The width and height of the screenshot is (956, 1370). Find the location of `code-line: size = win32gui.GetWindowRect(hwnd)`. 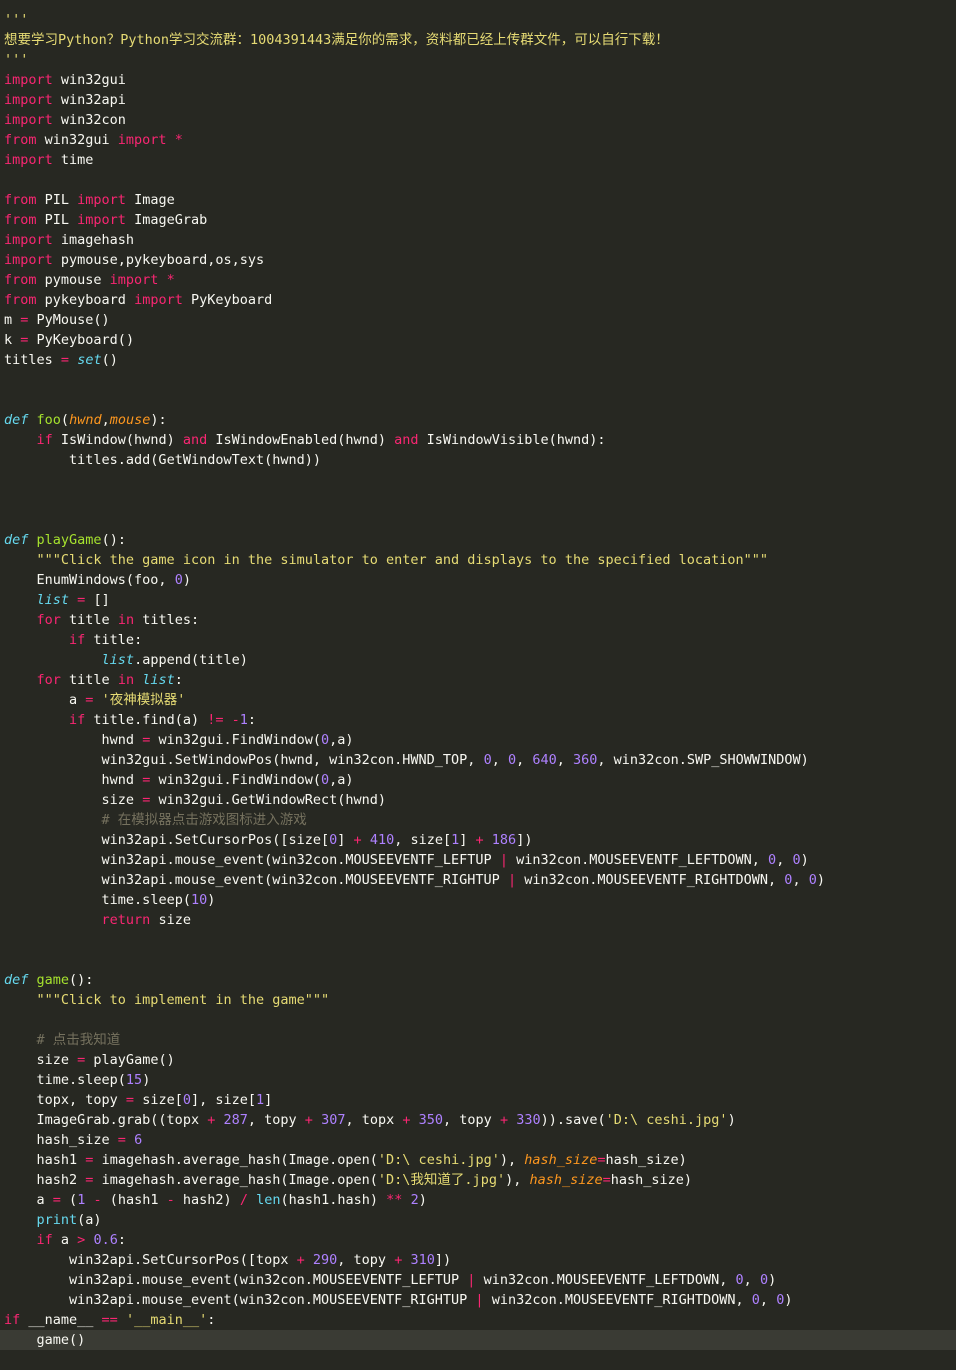

code-line: size = win32gui.GetWindowRect(hwnd) is located at coordinates (195, 800).